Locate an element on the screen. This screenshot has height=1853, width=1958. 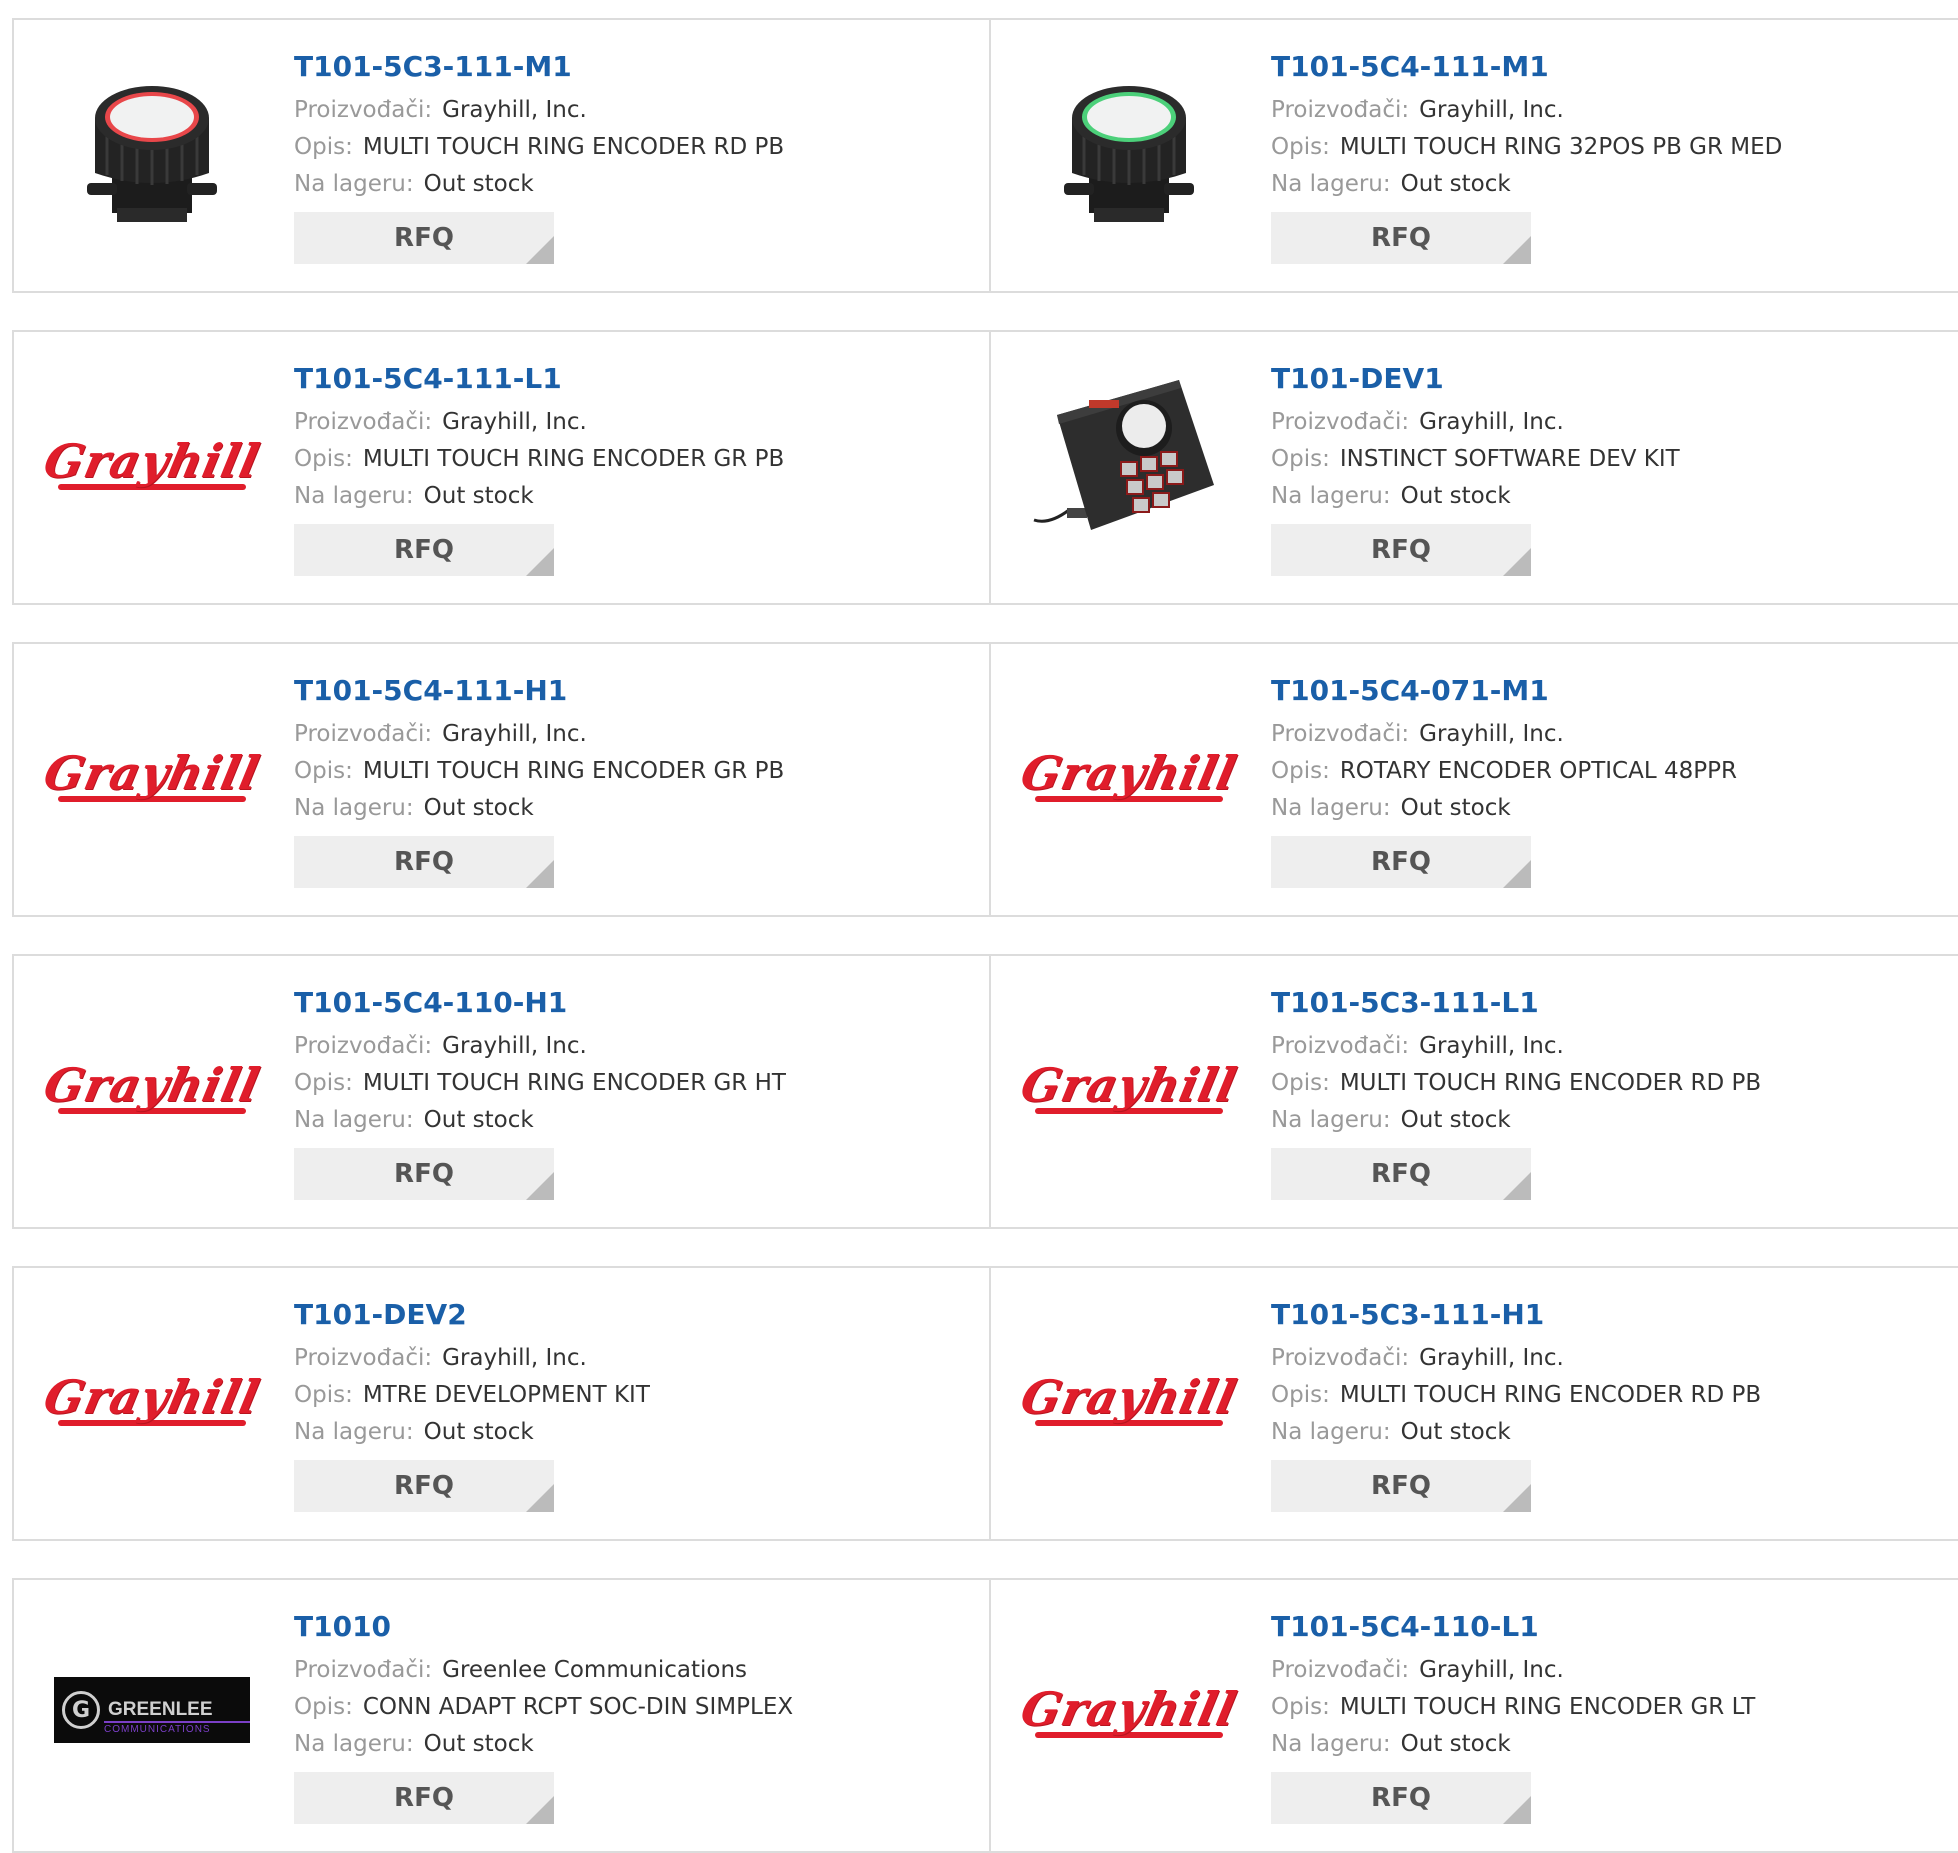
part-number-link: T101-5C4-111-L1 is located at coordinates (539, 379).